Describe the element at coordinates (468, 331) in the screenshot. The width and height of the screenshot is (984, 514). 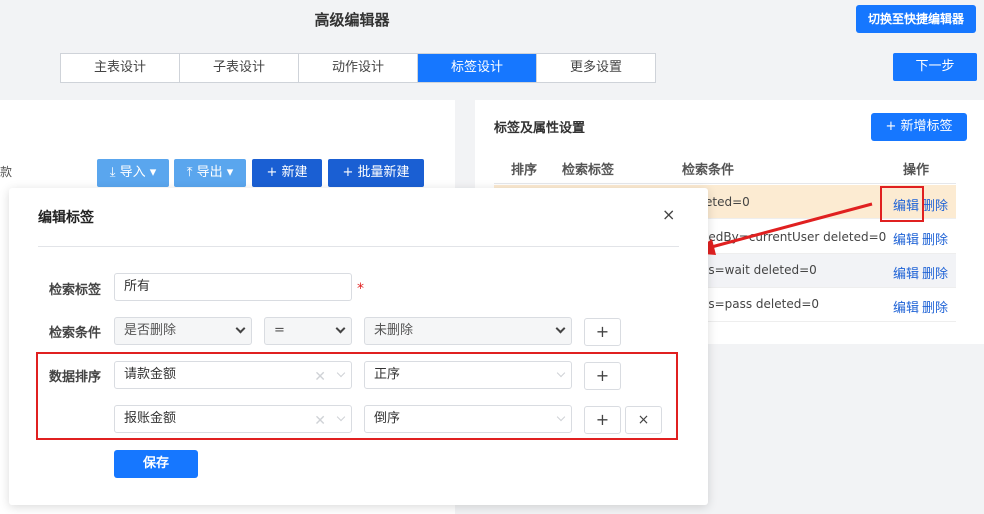
I see `condition-value-select: 未删除` at that location.